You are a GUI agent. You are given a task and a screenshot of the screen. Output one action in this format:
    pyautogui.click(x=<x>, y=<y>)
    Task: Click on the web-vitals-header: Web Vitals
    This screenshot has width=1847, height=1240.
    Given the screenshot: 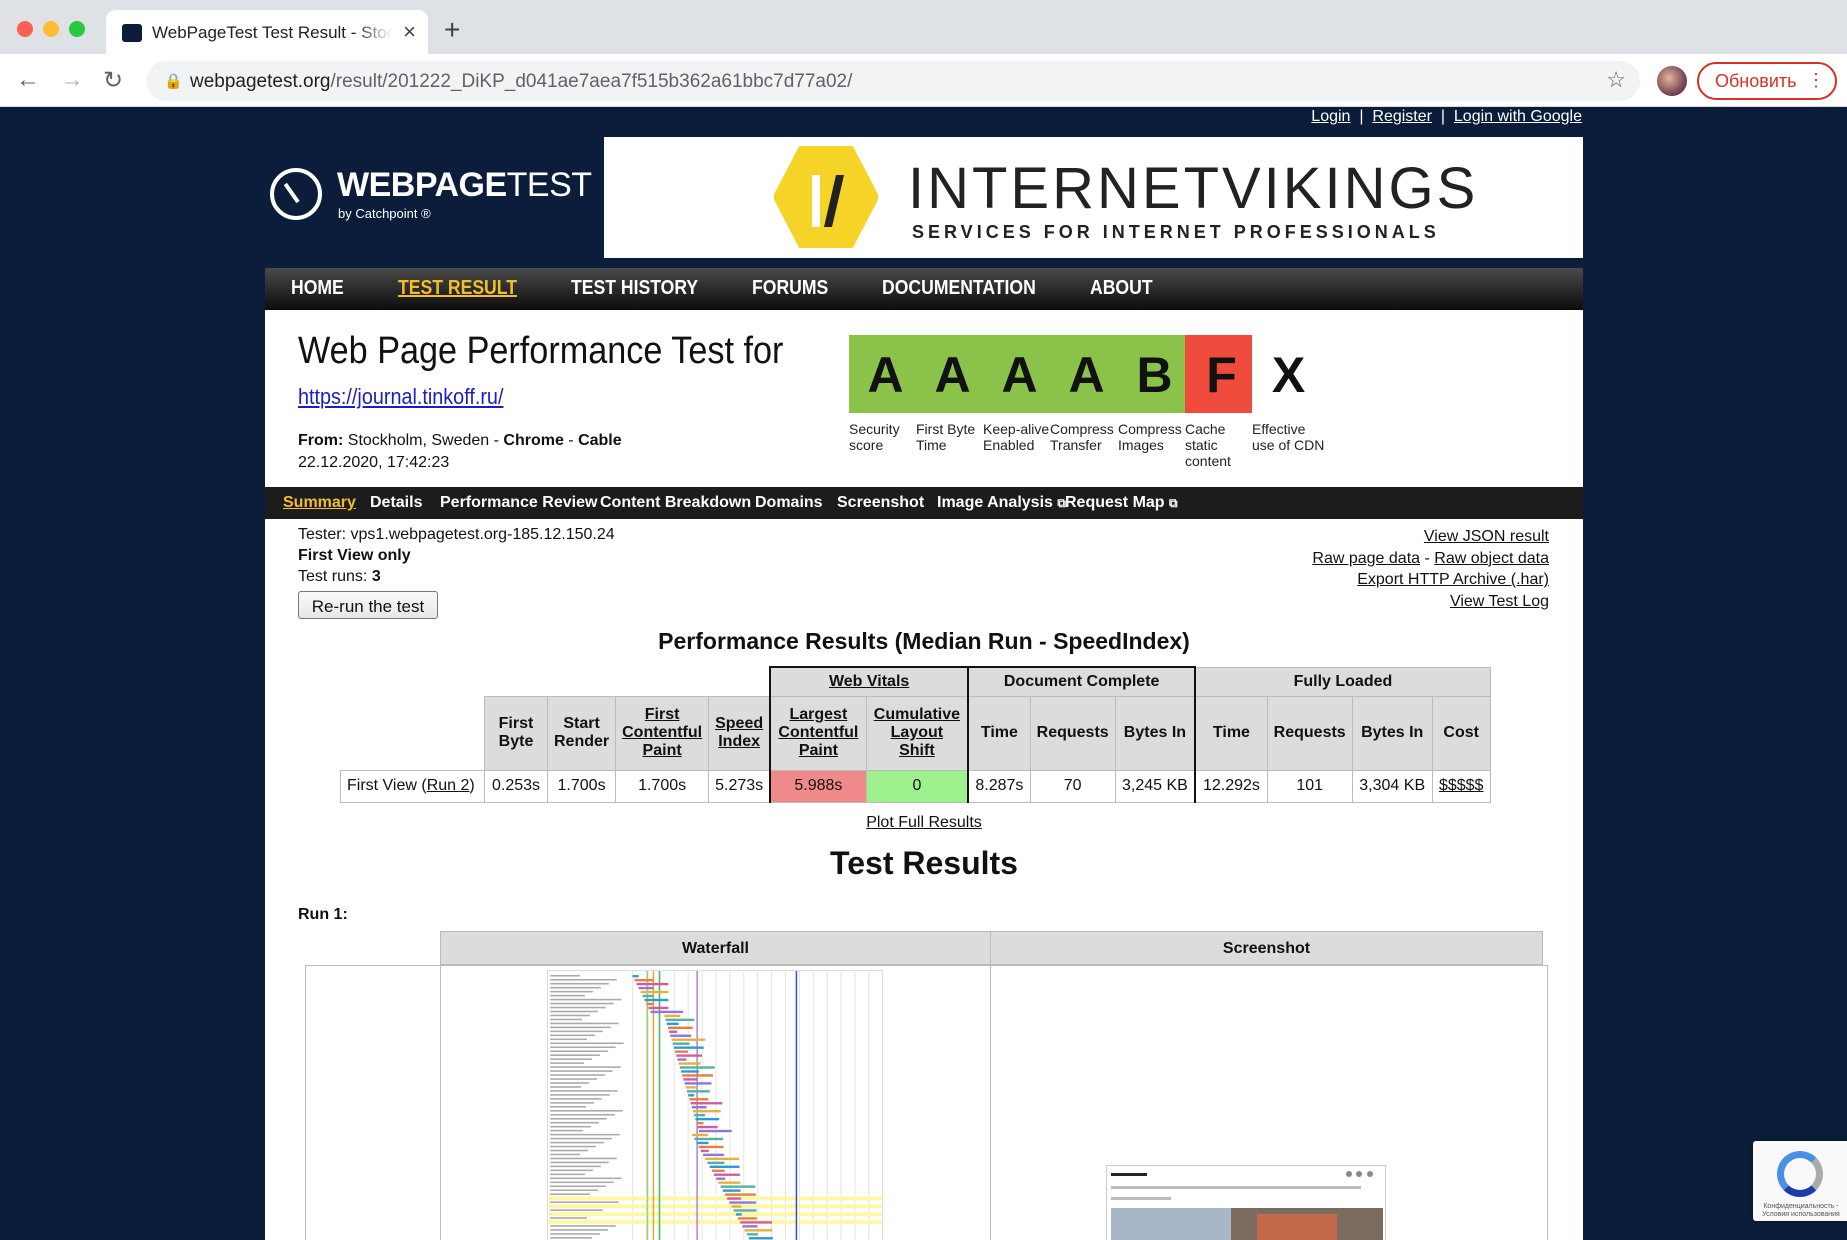 What is the action you would take?
    pyautogui.click(x=869, y=681)
    